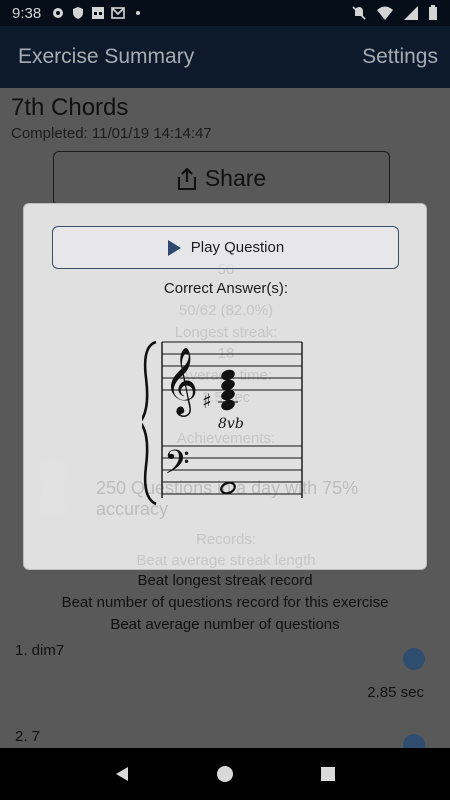  I want to click on share-upload-icon, so click(186, 178).